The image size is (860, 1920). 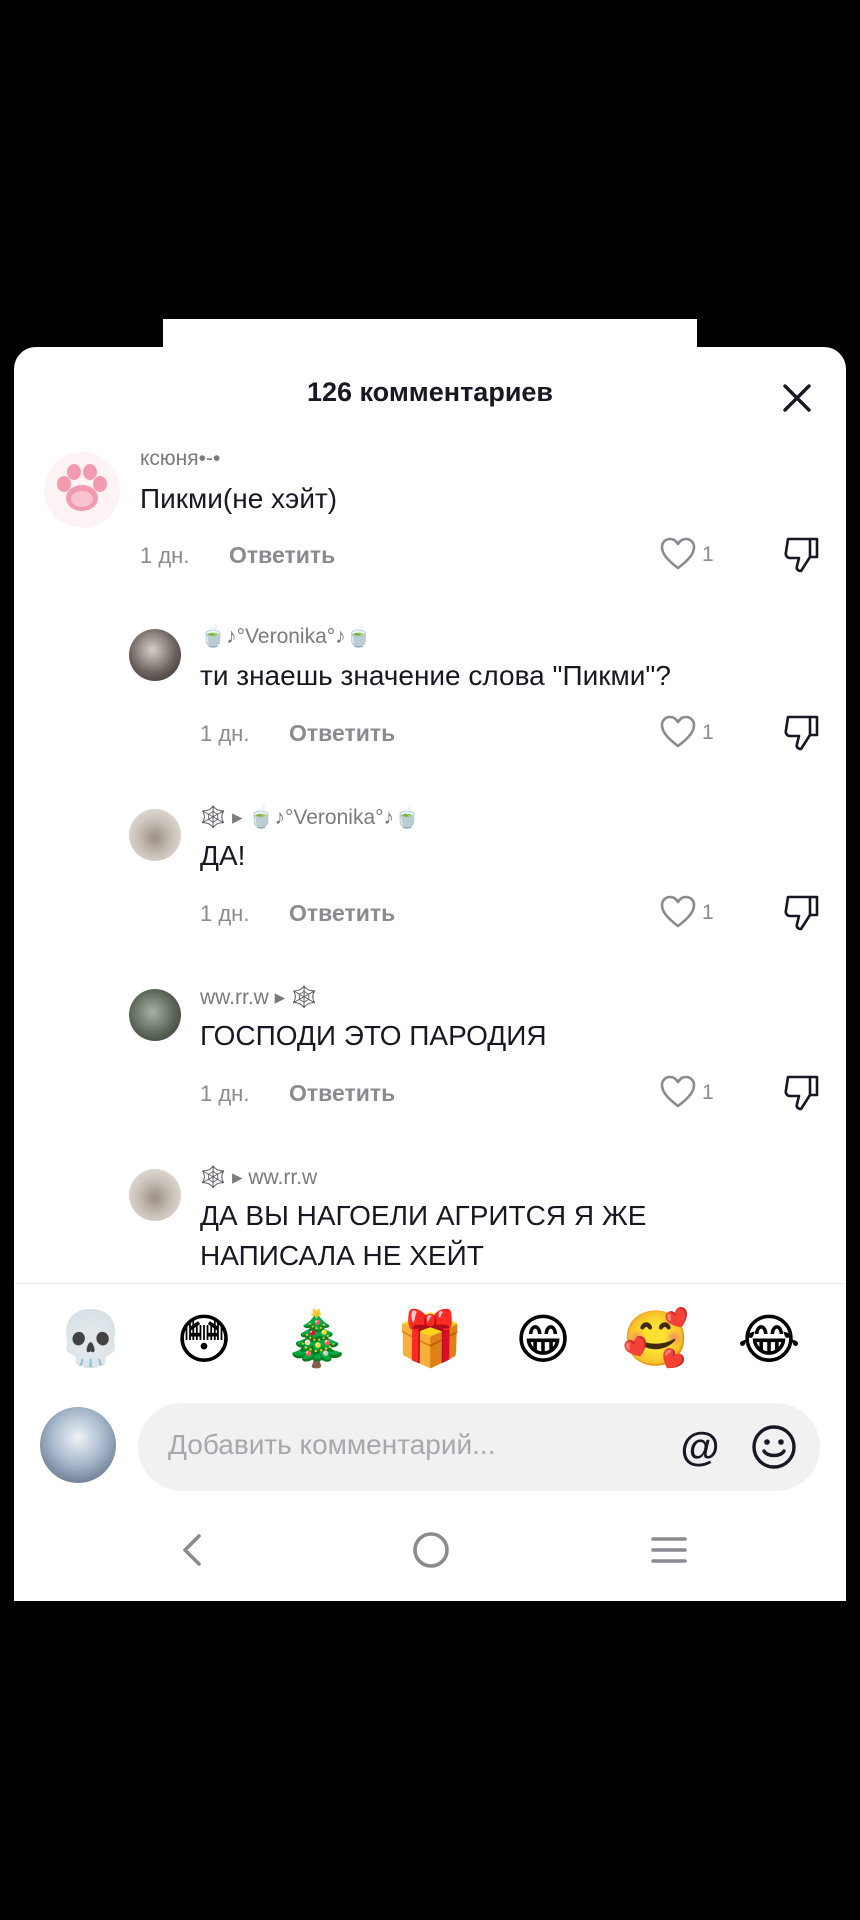 I want to click on comment-username: 🍵♪°Veronika°♪🍵, so click(x=286, y=637).